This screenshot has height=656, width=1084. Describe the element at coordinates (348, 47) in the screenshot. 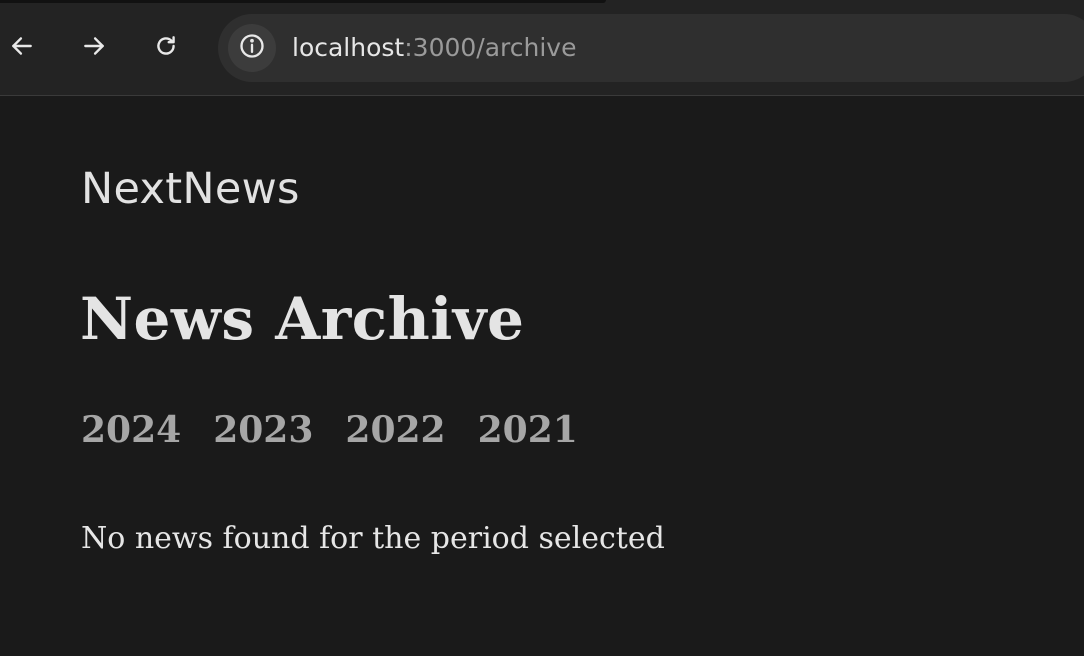

I see `url-host: localhost` at that location.